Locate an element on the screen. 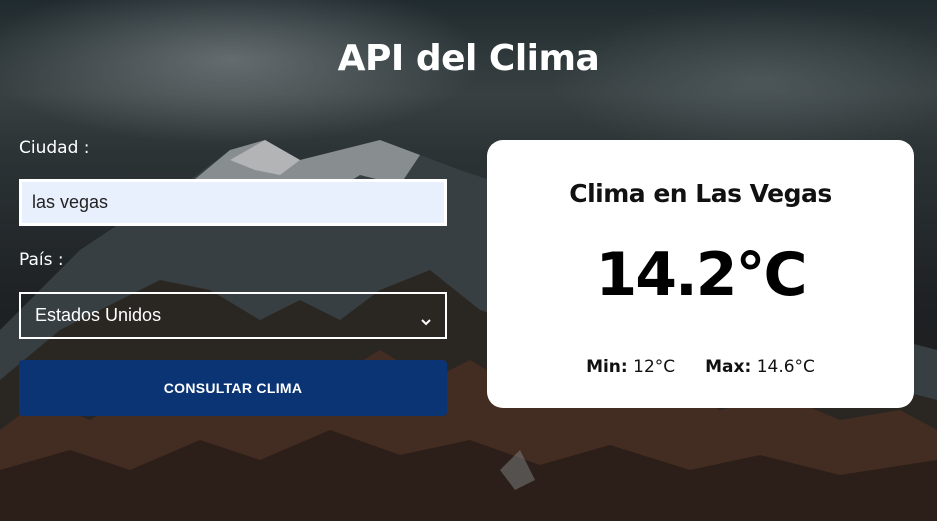  max-label: Max: is located at coordinates (728, 367).